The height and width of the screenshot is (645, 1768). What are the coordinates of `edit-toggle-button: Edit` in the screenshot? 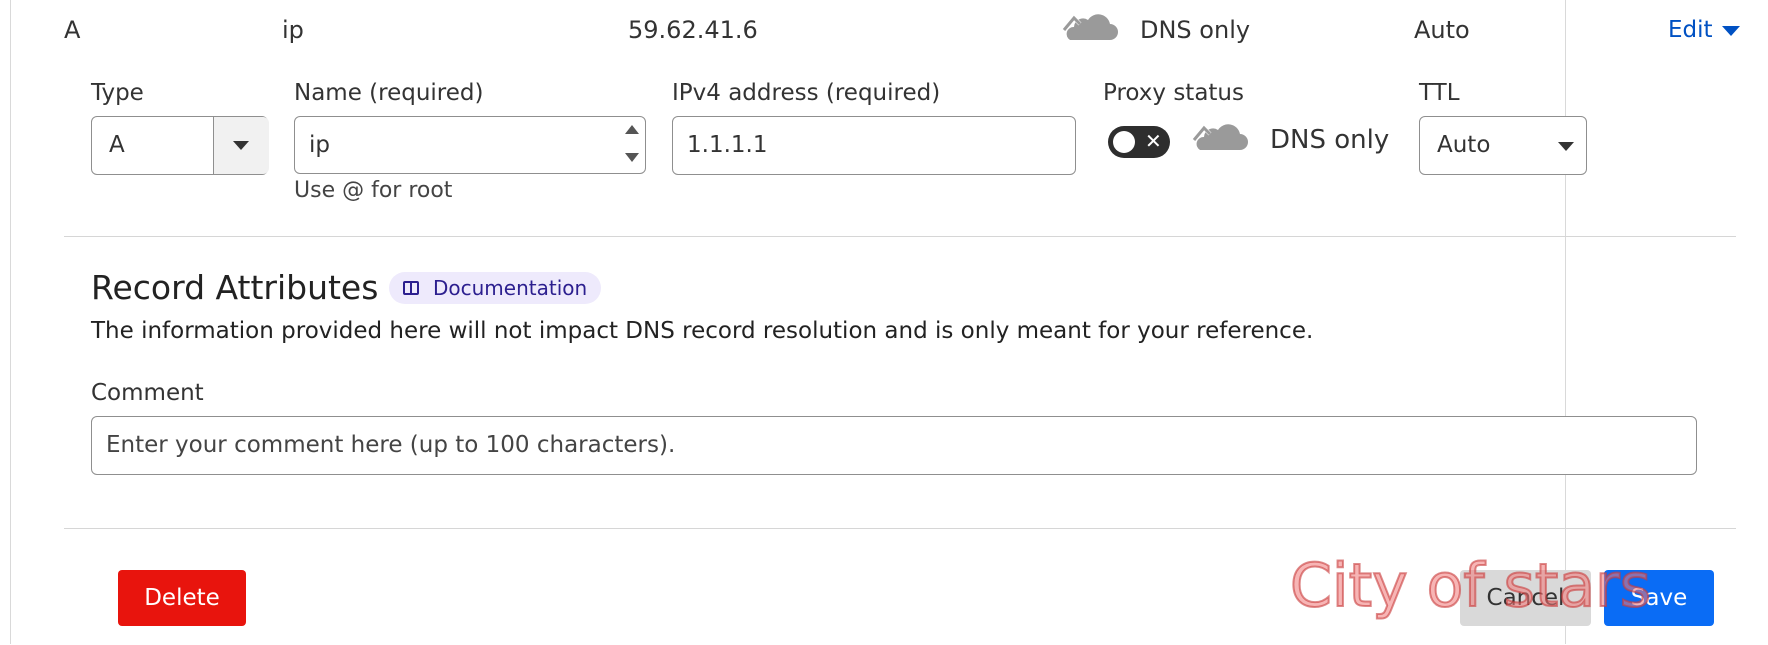 It's located at (1704, 30).